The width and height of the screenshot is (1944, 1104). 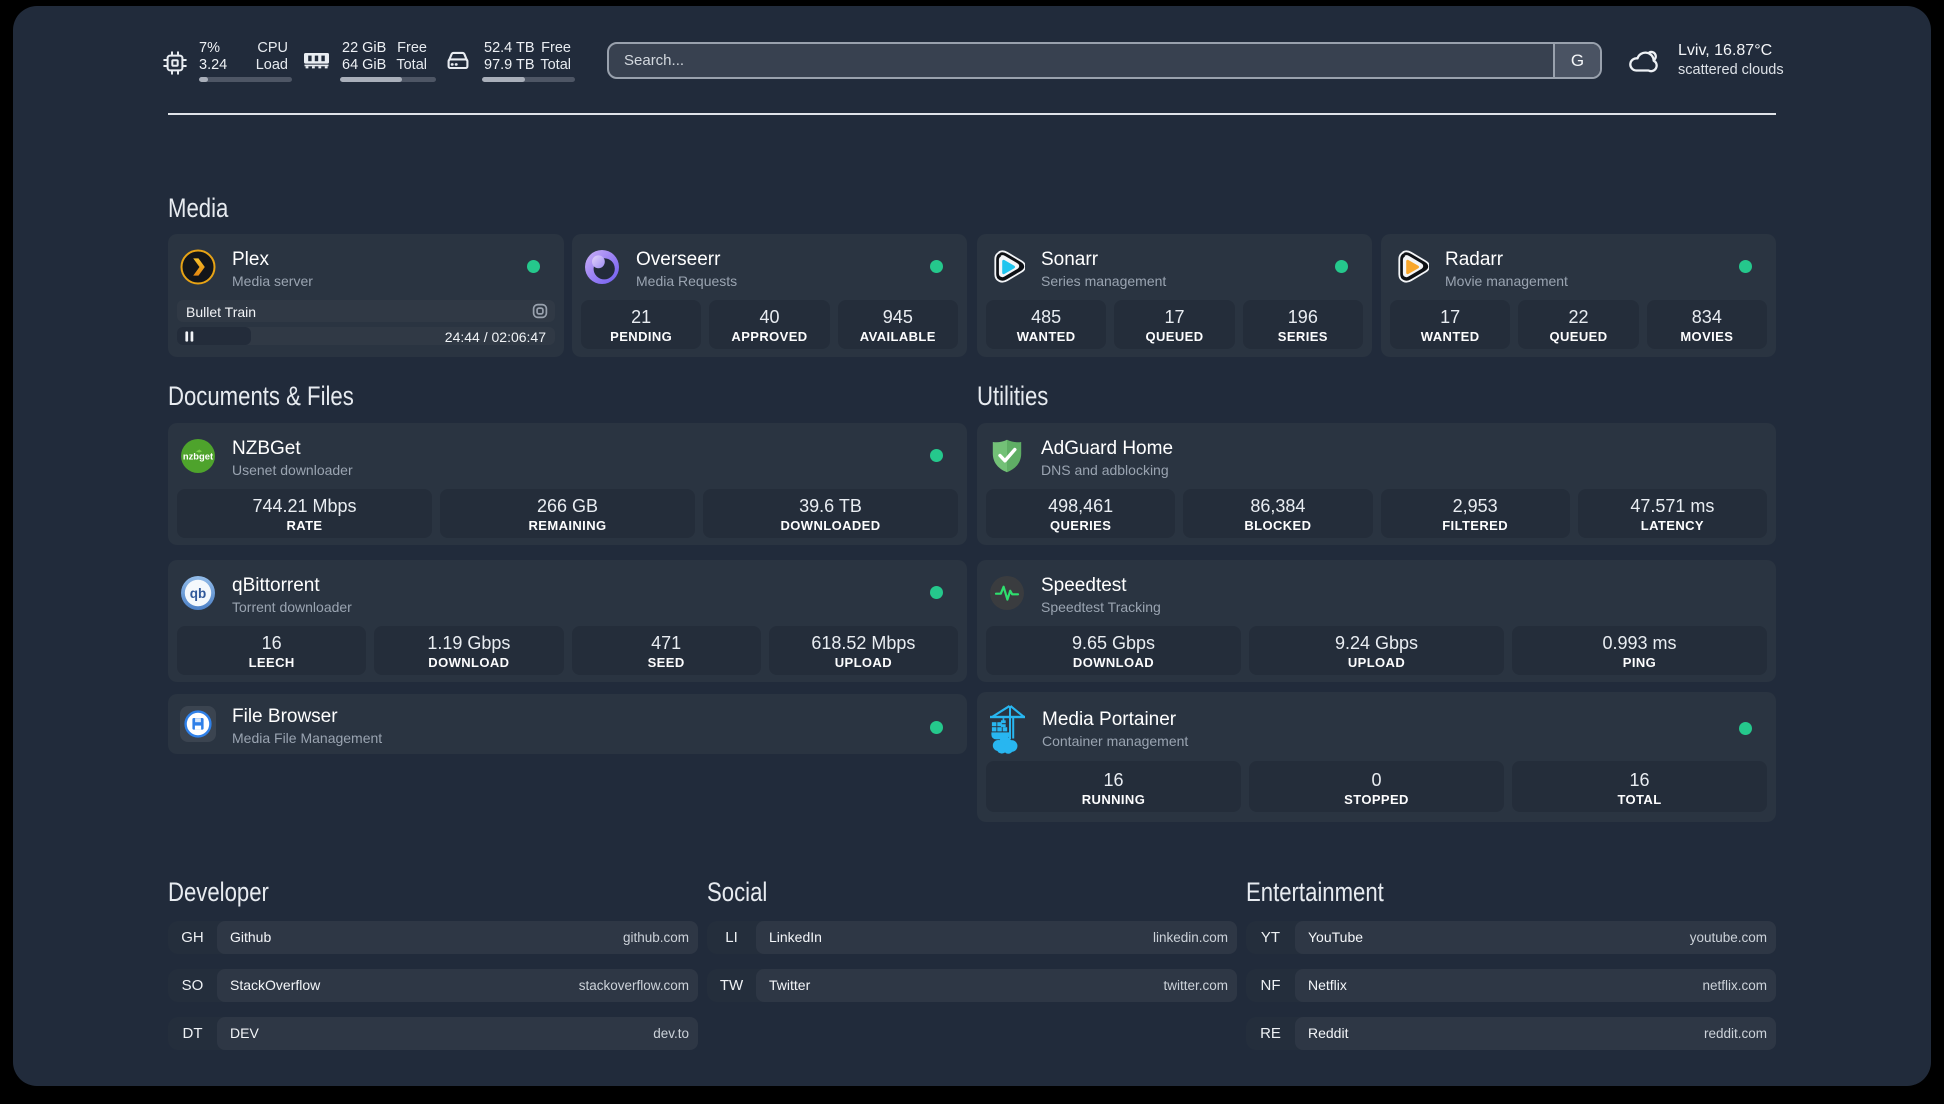 What do you see at coordinates (198, 593) in the screenshot?
I see `svg-text: qb` at bounding box center [198, 593].